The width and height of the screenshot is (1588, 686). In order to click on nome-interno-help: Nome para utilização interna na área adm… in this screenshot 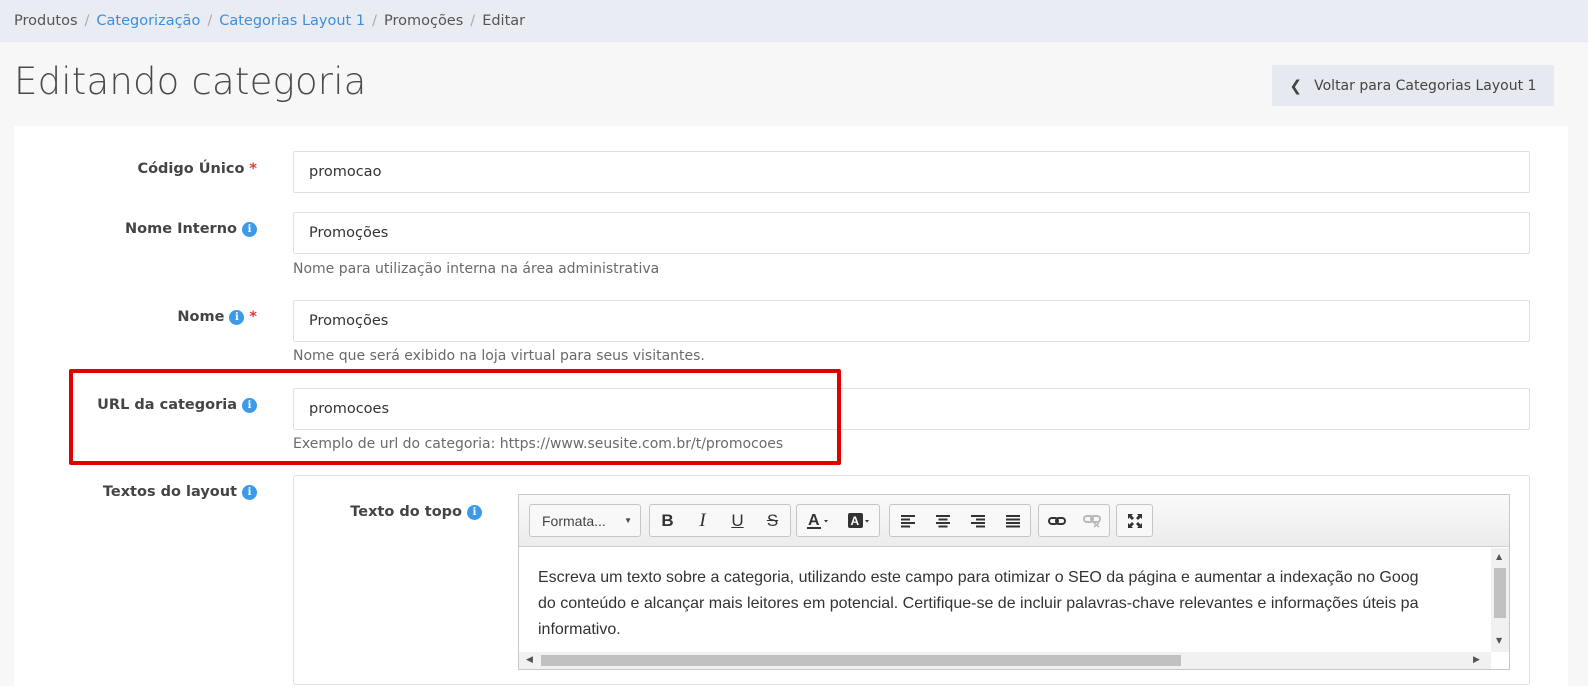, I will do `click(476, 269)`.